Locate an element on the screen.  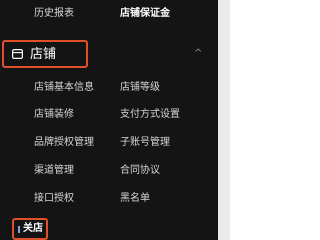
sidebar-item-channel-management: 渠道管理 is located at coordinates (54, 171).